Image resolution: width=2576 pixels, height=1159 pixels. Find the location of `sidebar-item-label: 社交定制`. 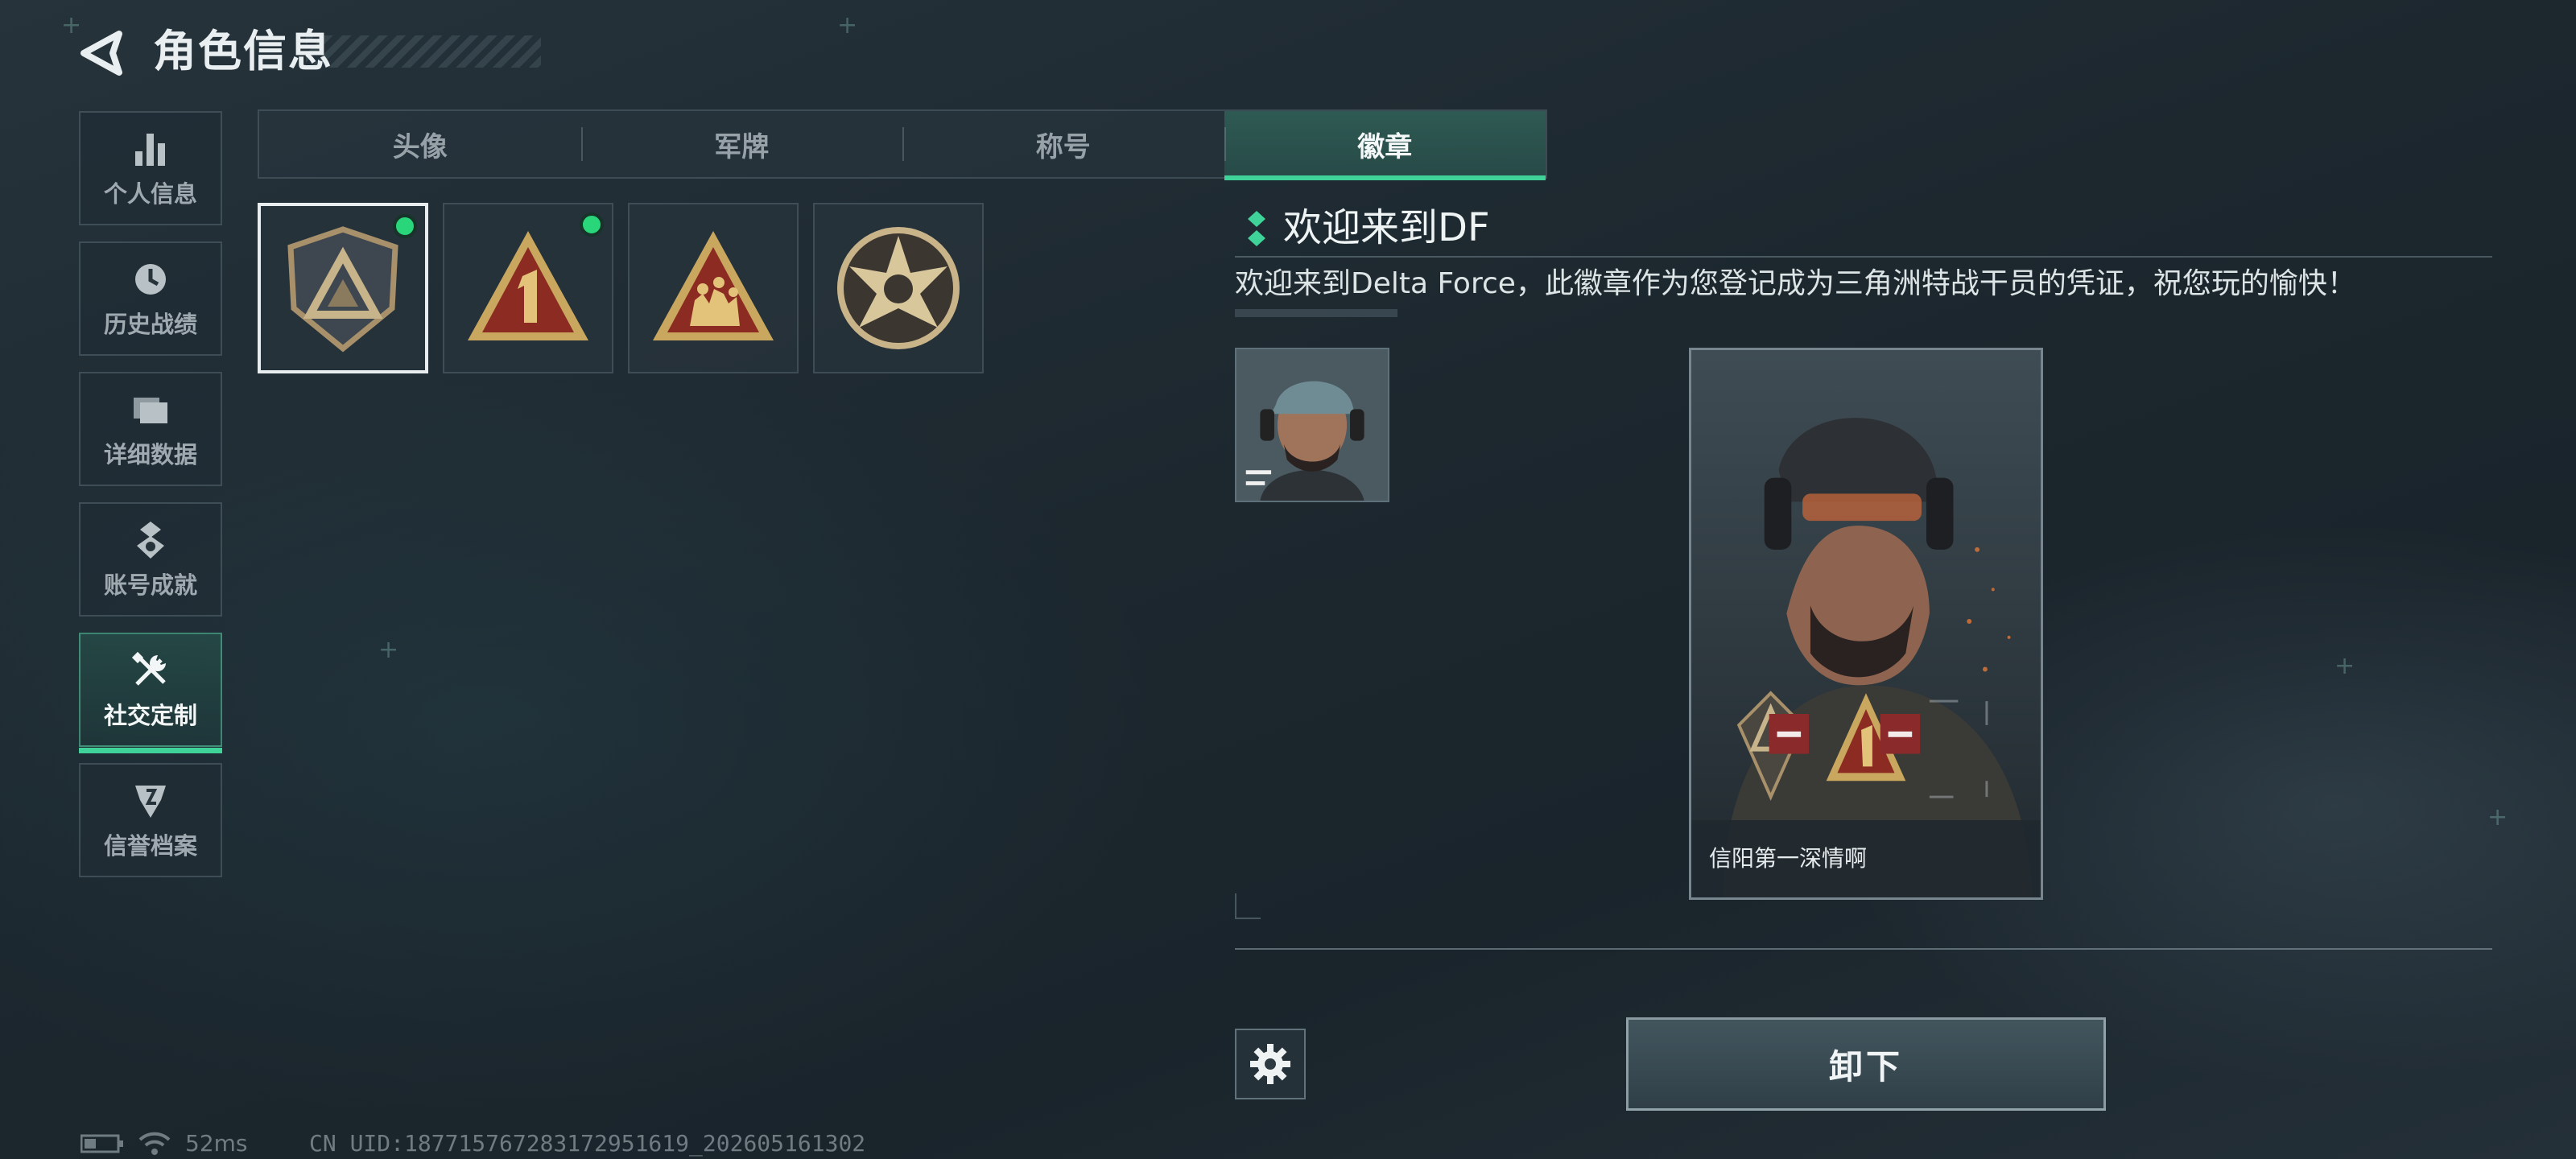

sidebar-item-label: 社交定制 is located at coordinates (150, 715).